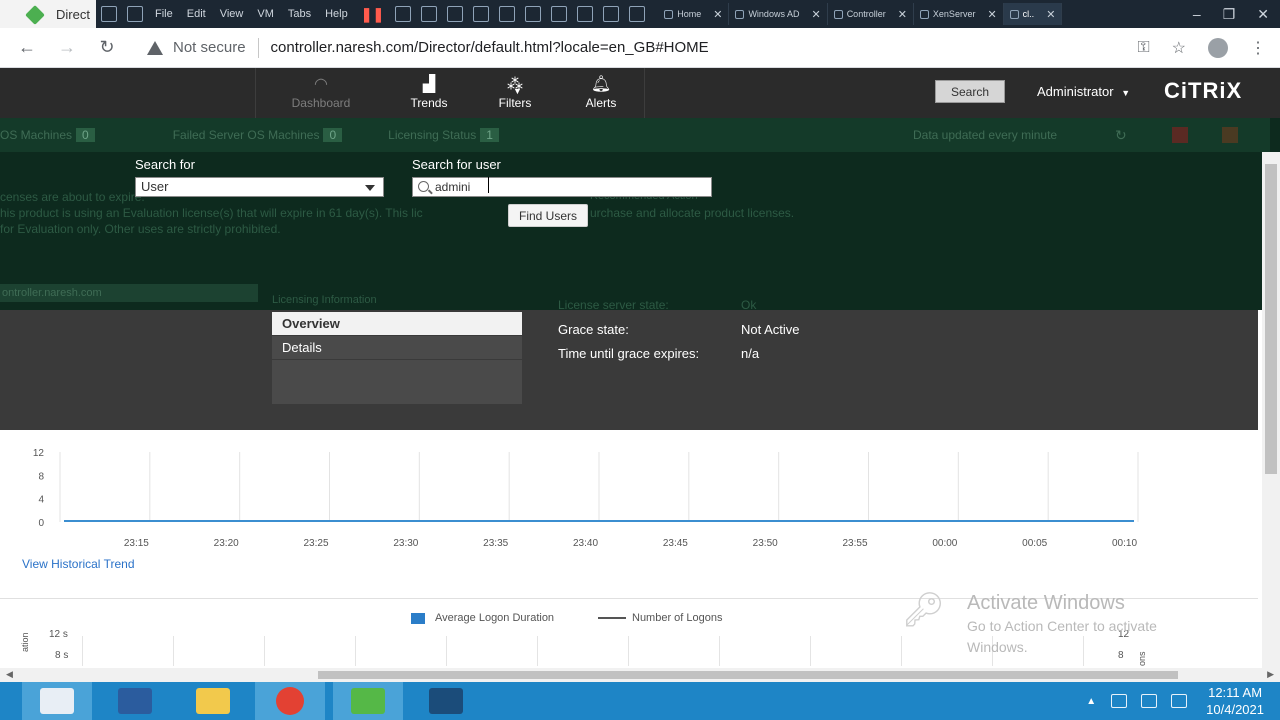  I want to click on maximize-icon: ❐, so click(1229, 14).